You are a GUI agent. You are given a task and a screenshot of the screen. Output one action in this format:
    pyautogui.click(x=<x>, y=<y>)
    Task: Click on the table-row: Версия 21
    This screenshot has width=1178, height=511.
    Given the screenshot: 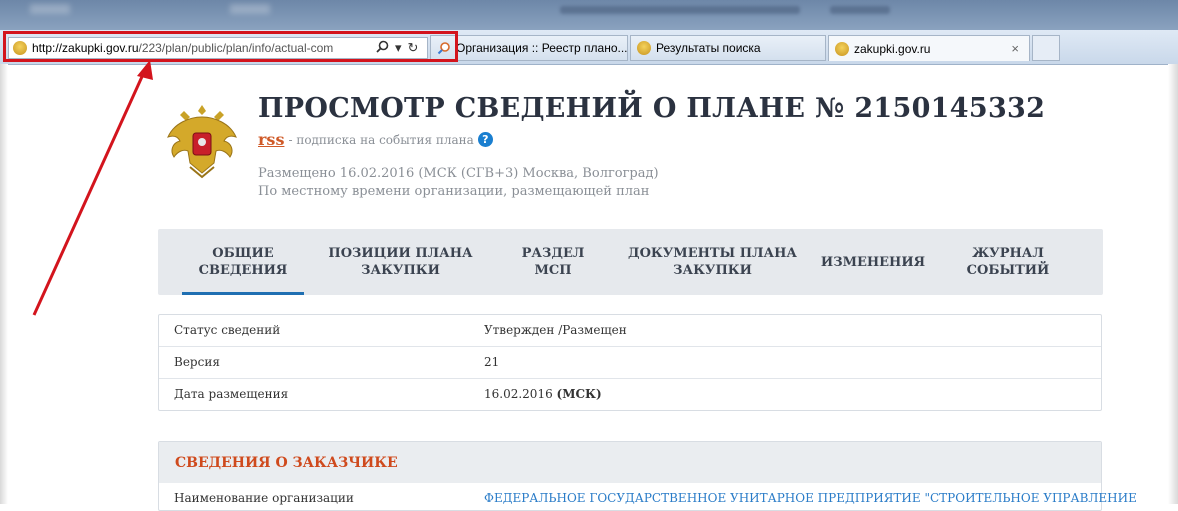 What is the action you would take?
    pyautogui.click(x=630, y=363)
    